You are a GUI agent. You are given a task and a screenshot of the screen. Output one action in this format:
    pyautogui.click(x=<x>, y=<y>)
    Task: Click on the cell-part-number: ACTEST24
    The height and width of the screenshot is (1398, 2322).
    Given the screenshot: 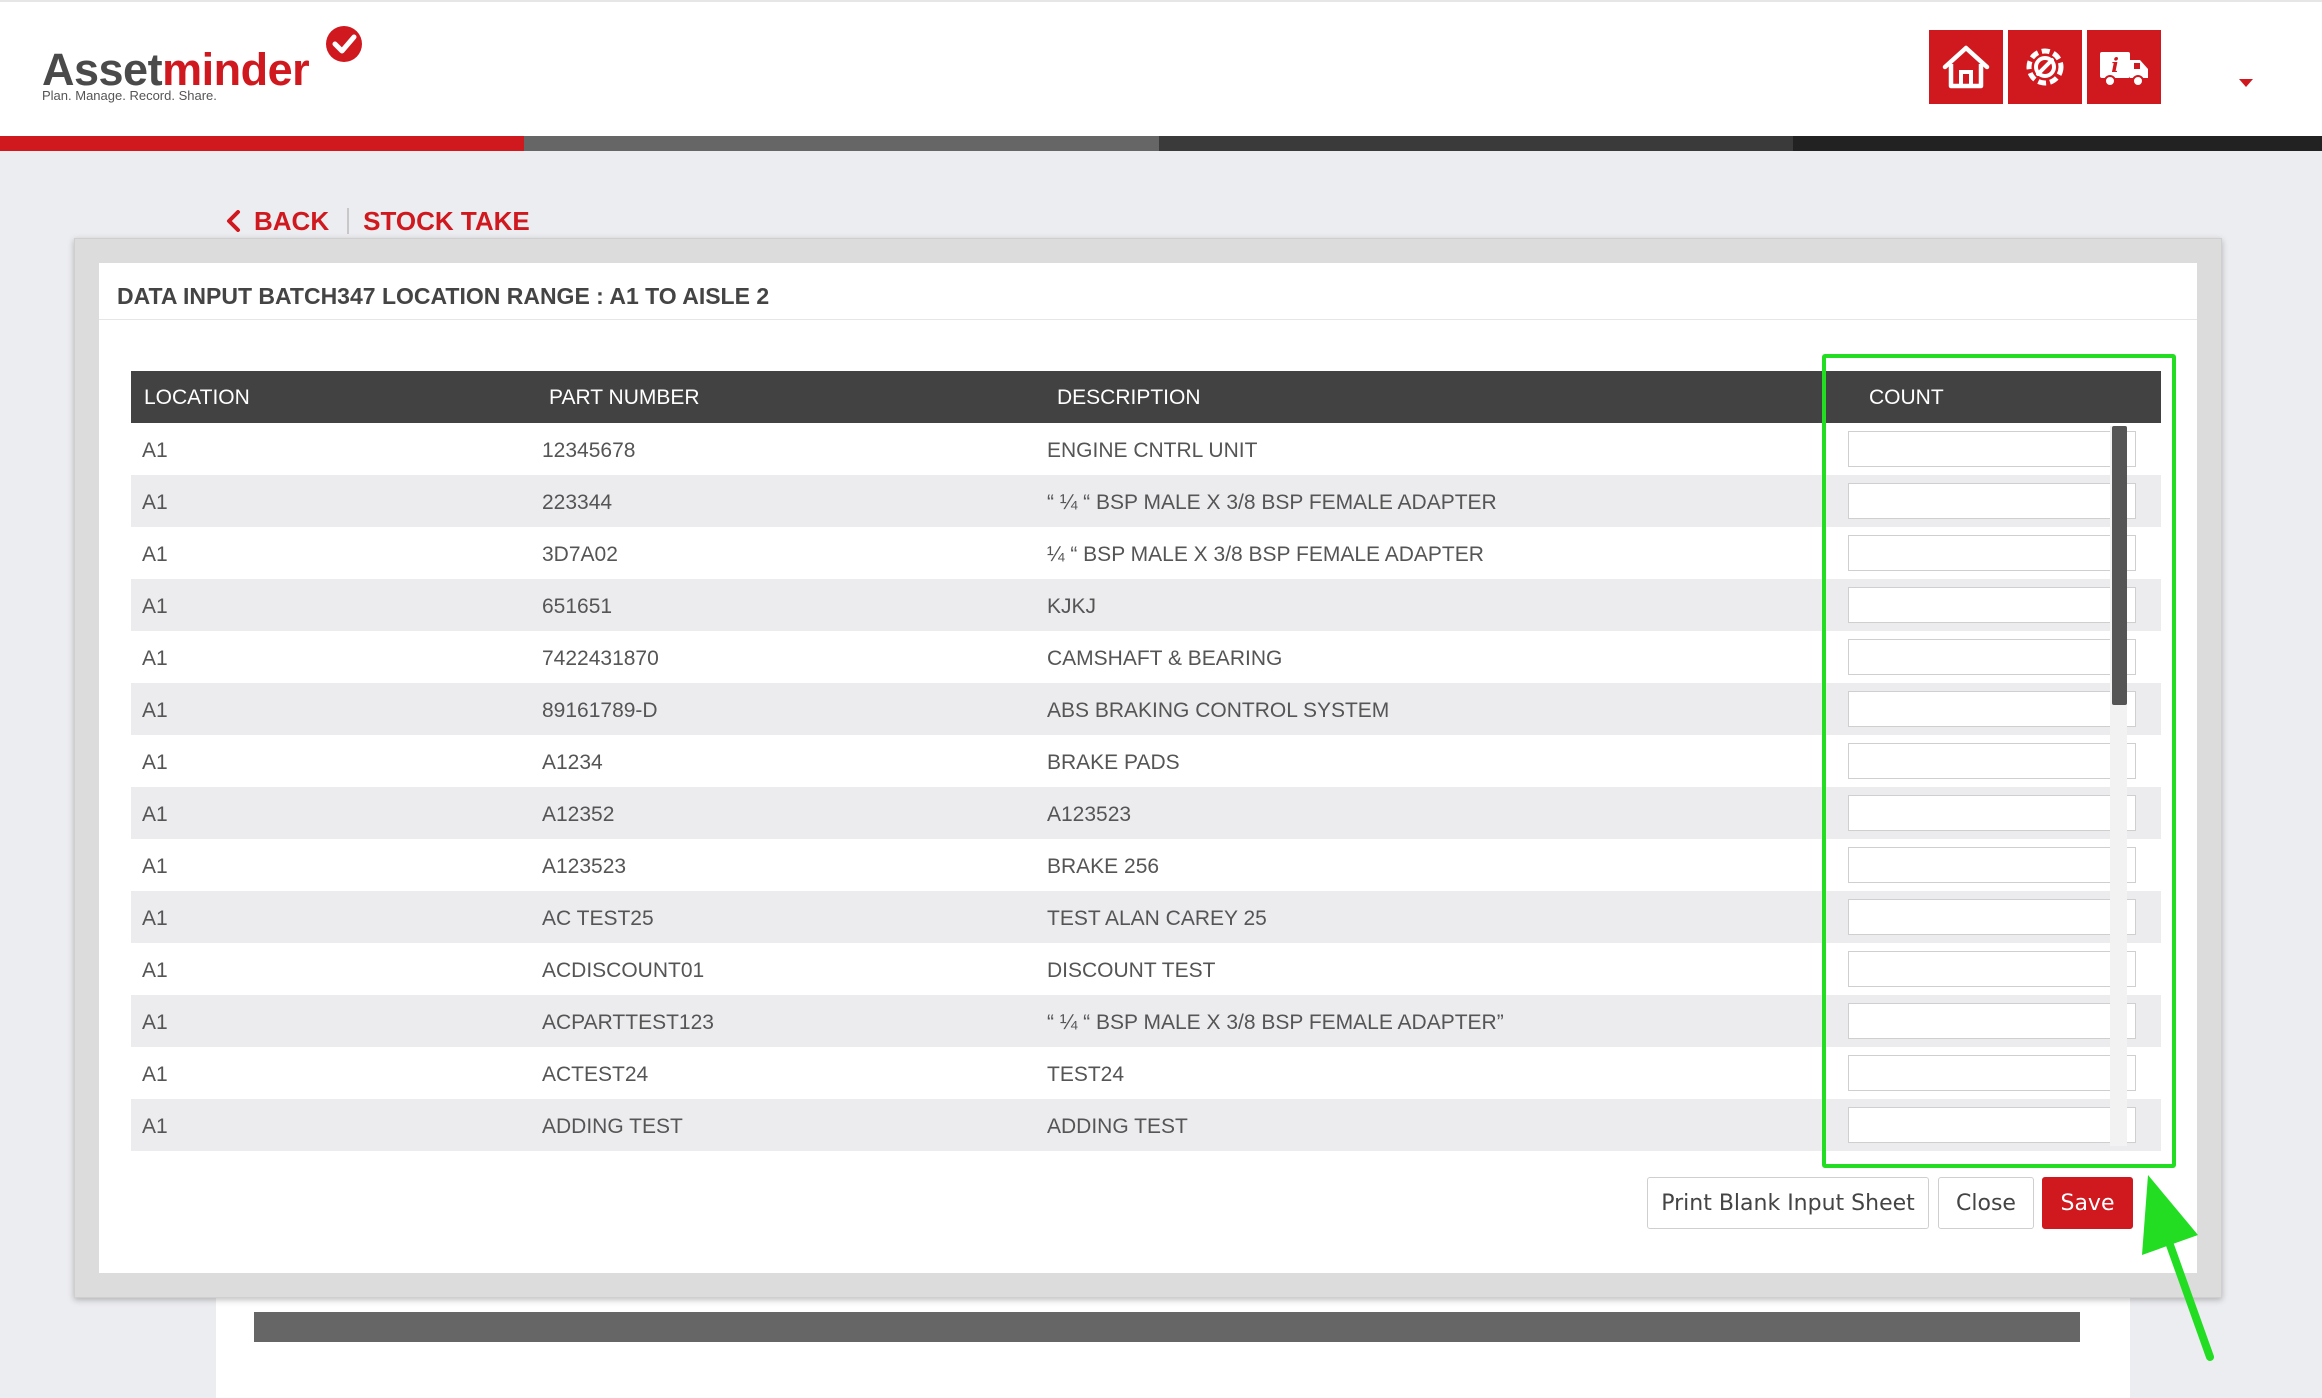 What is the action you would take?
    pyautogui.click(x=595, y=1074)
    